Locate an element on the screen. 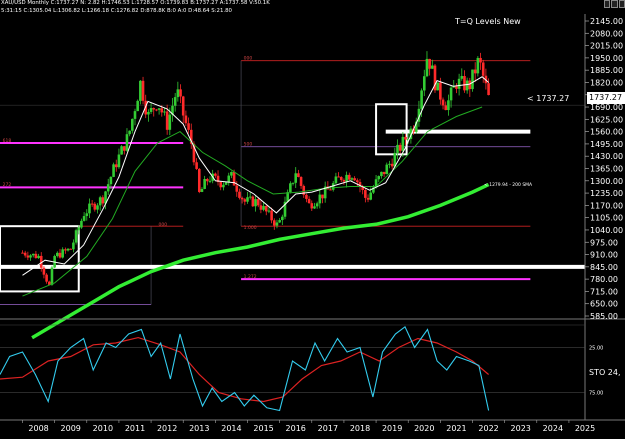  x-tick-label: 2025 is located at coordinates (585, 428).